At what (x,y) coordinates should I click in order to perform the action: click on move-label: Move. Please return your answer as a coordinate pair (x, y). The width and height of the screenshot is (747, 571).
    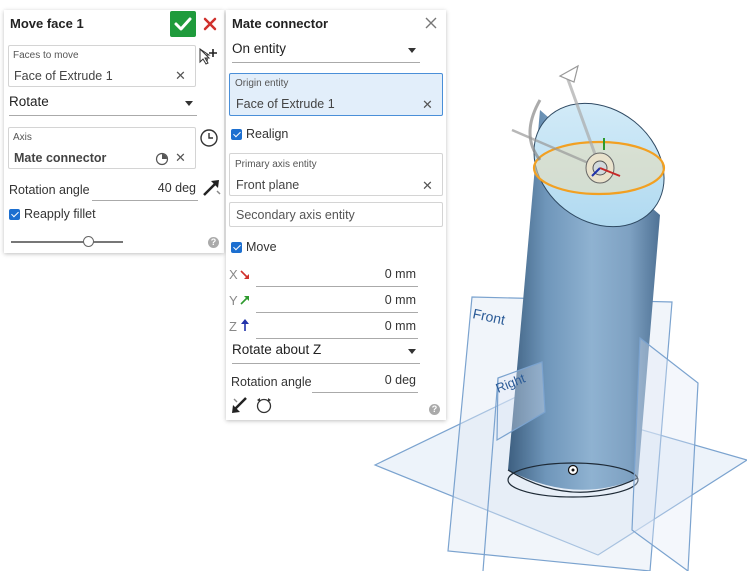
    Looking at the image, I should click on (261, 247).